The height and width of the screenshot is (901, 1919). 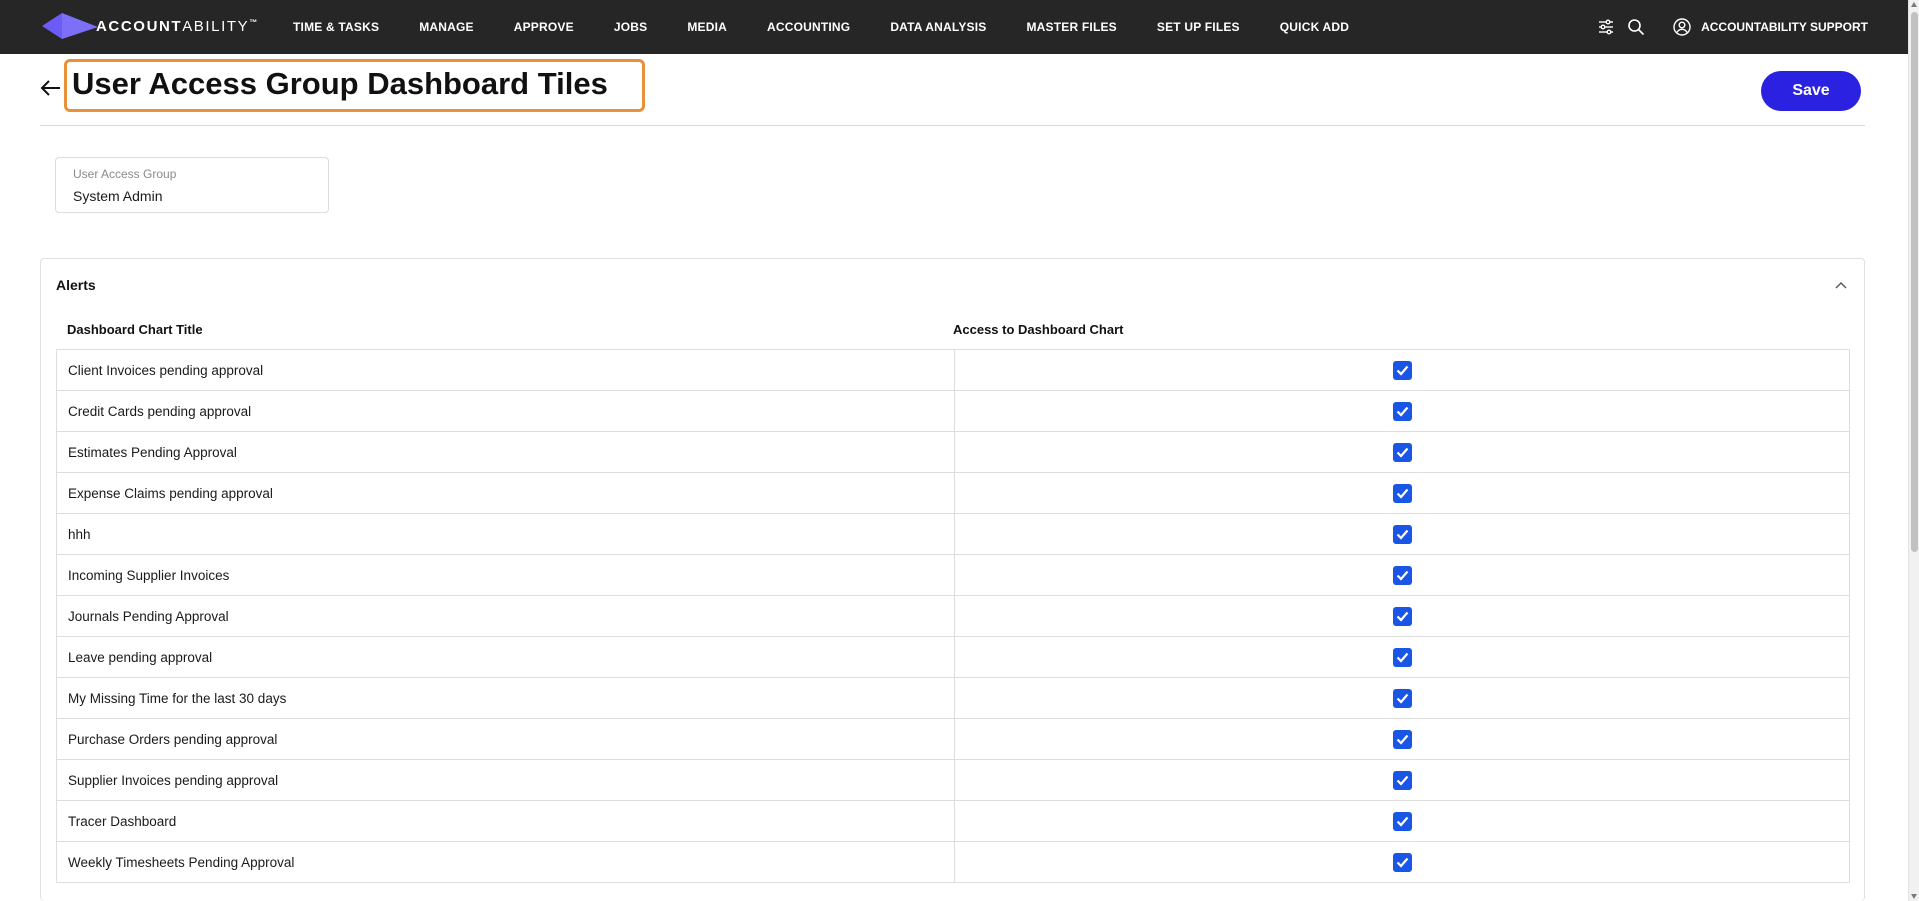 What do you see at coordinates (135, 329) in the screenshot?
I see `column-header-title: Dashboard Chart Title` at bounding box center [135, 329].